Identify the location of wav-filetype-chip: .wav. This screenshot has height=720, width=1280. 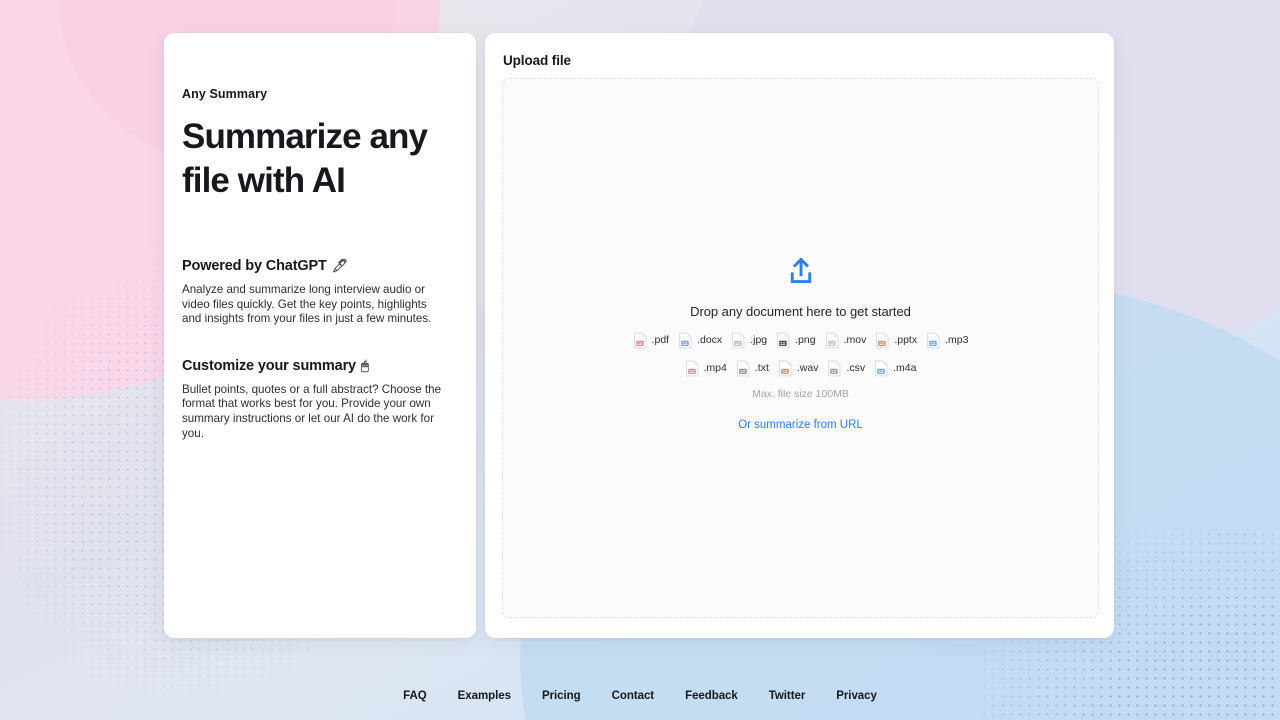
(798, 368).